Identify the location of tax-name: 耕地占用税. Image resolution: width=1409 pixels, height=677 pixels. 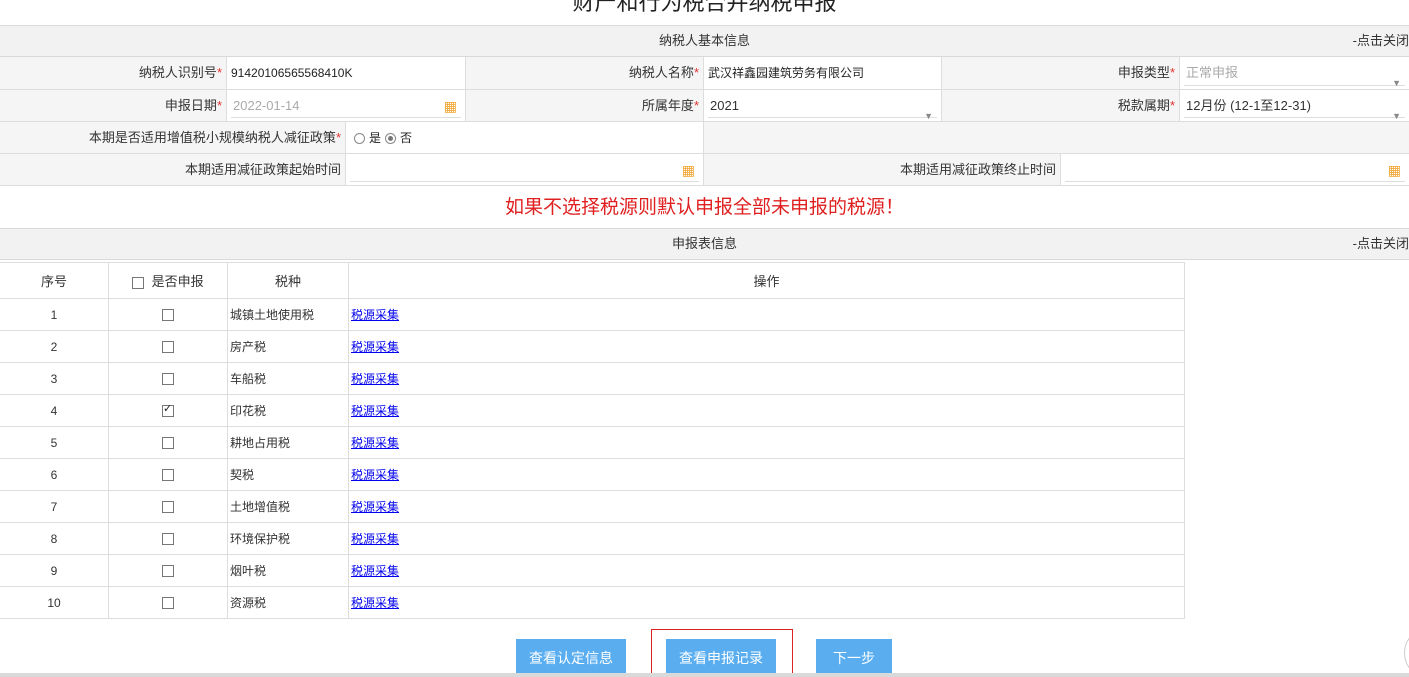
(288, 442).